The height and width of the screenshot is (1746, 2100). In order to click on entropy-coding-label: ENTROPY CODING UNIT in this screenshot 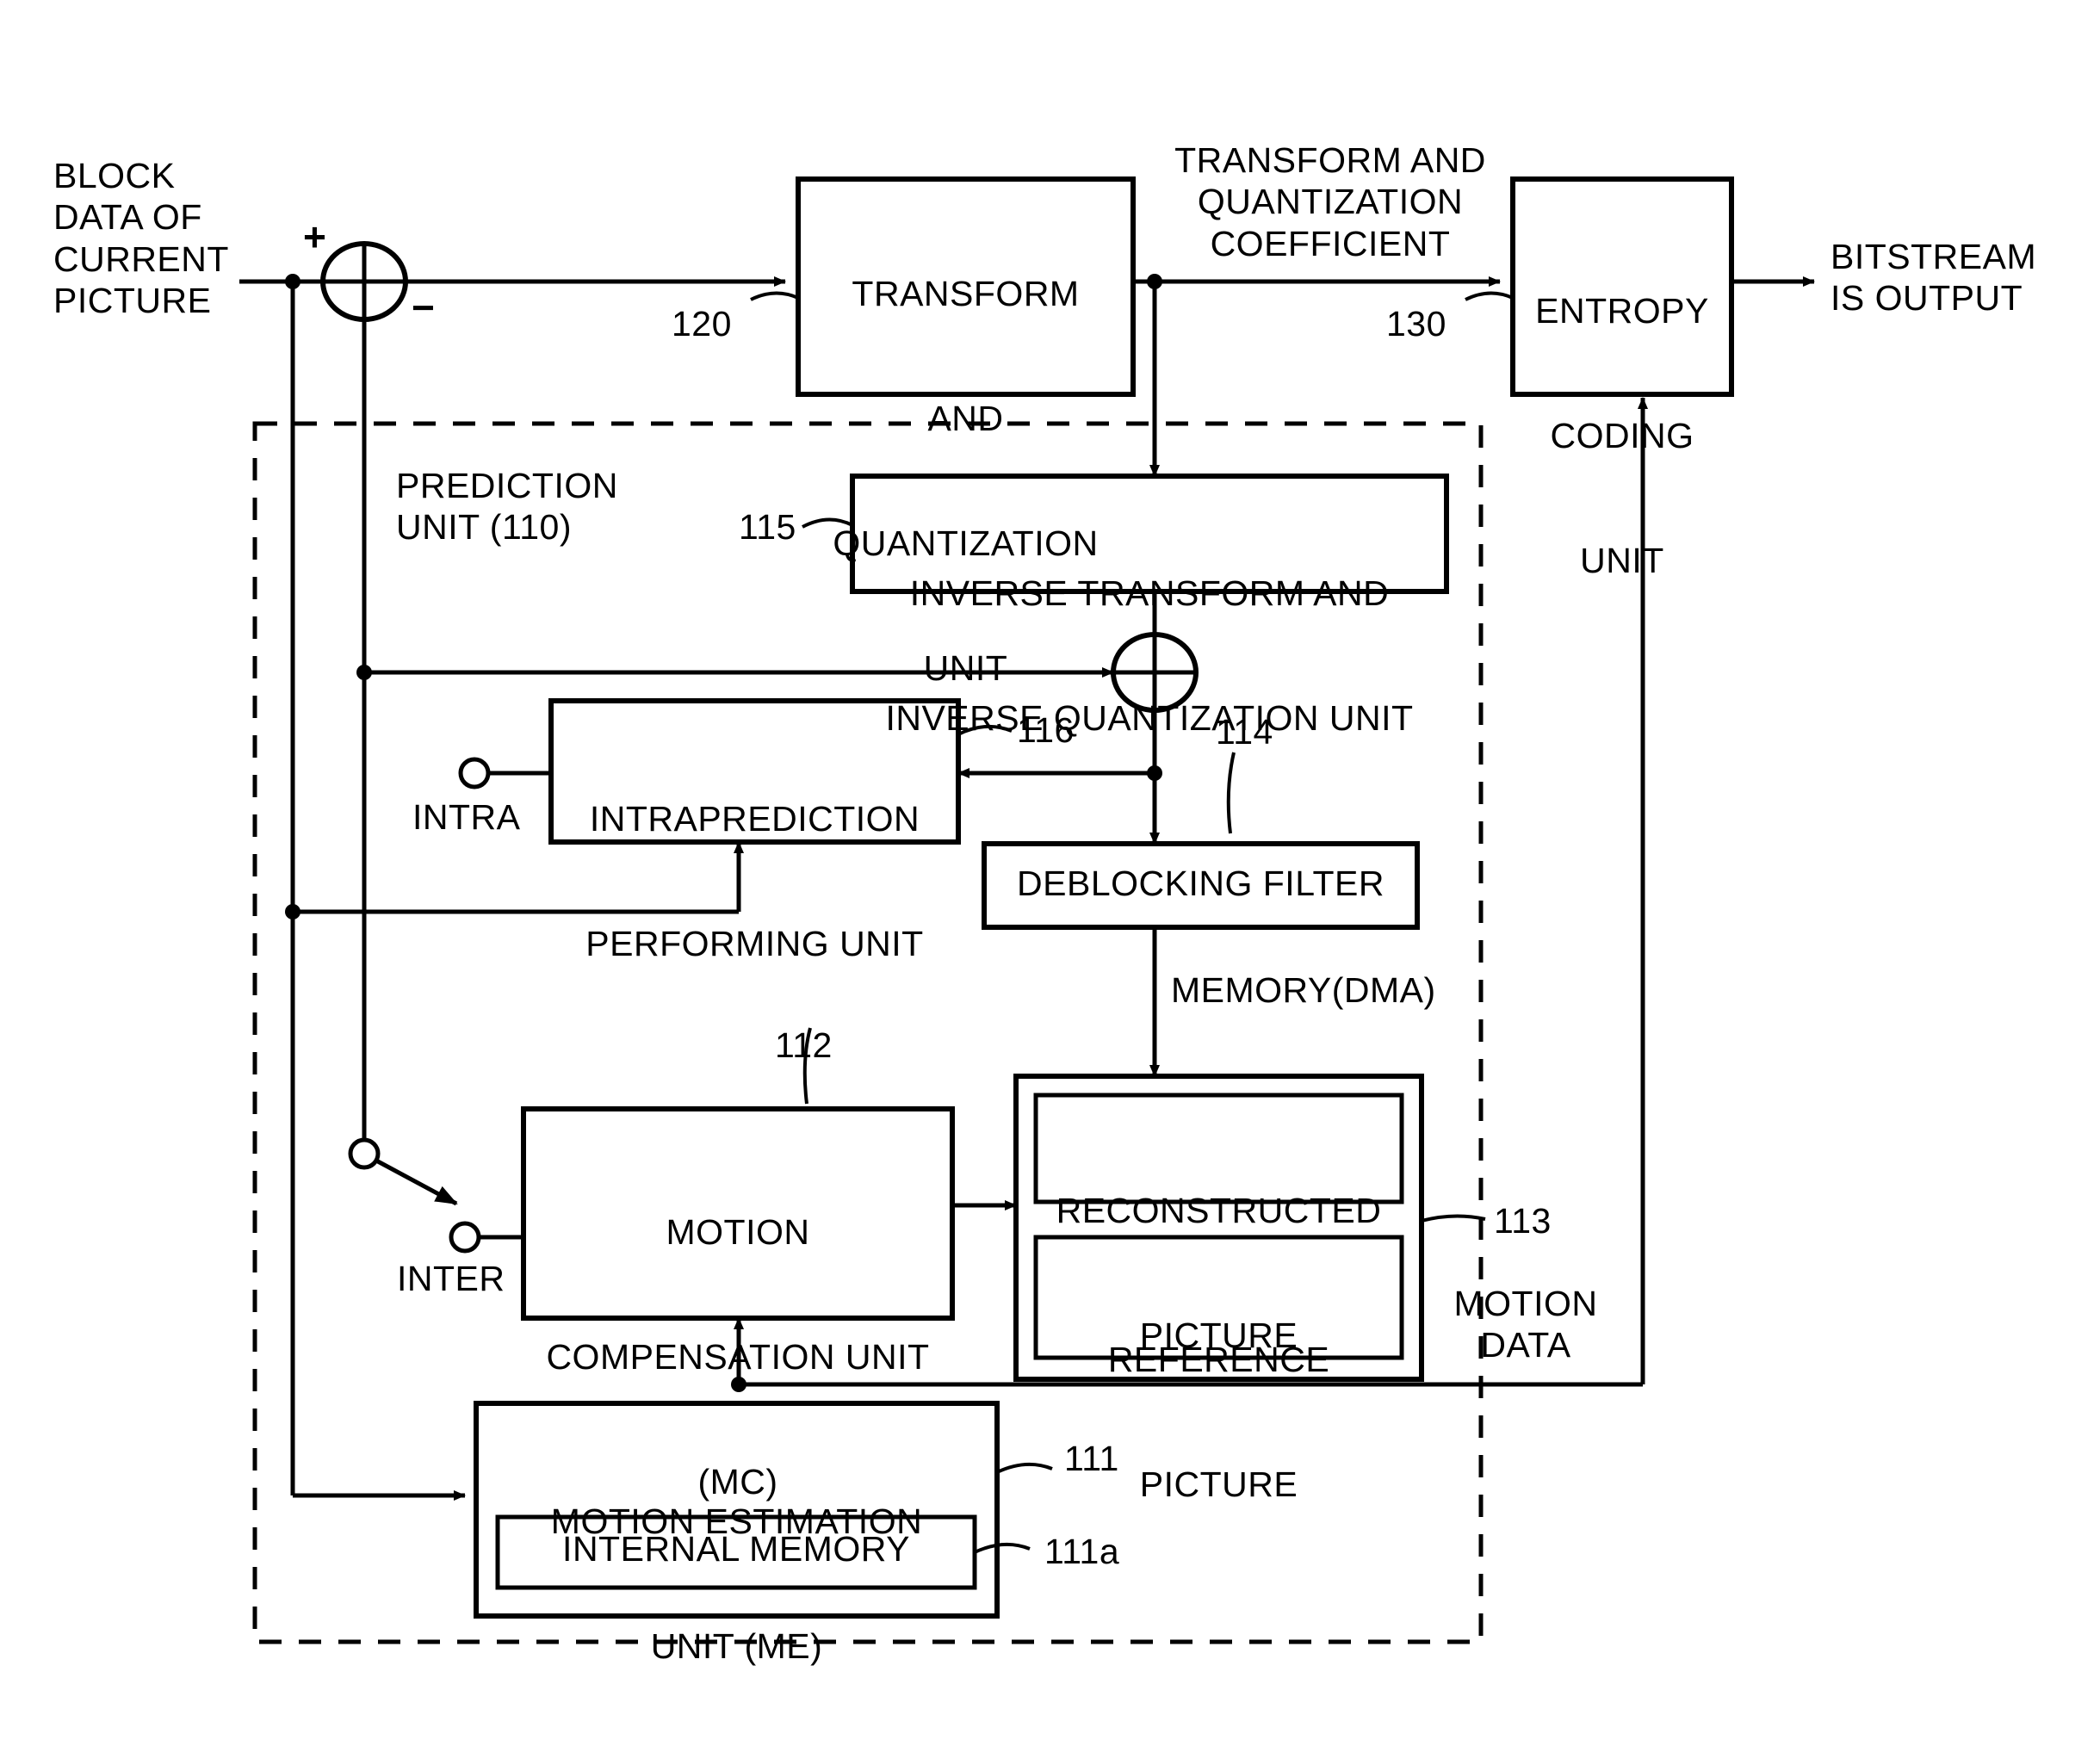, I will do `click(1622, 436)`.